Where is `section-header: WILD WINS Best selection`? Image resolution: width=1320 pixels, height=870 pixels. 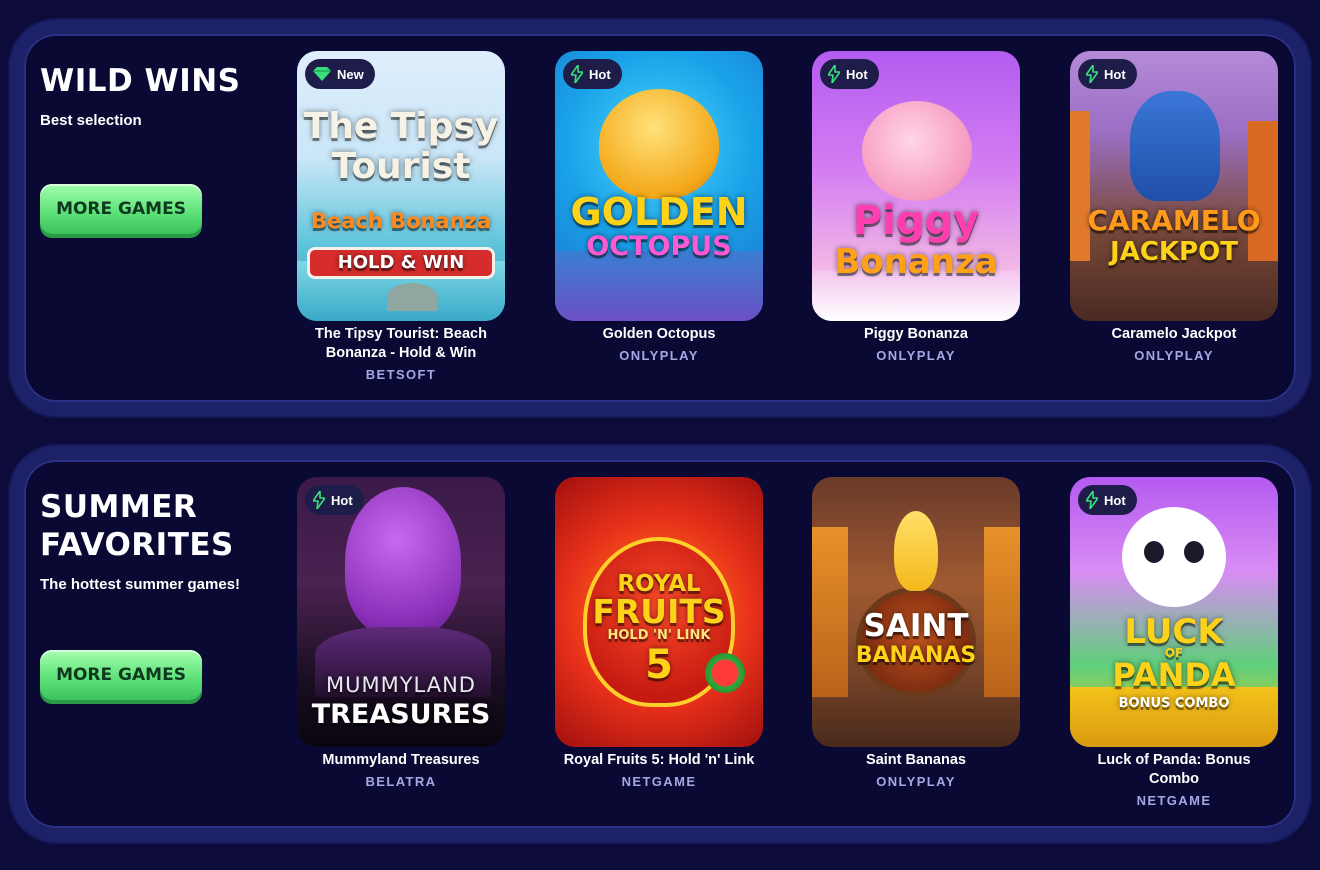 section-header: WILD WINS Best selection is located at coordinates (160, 95).